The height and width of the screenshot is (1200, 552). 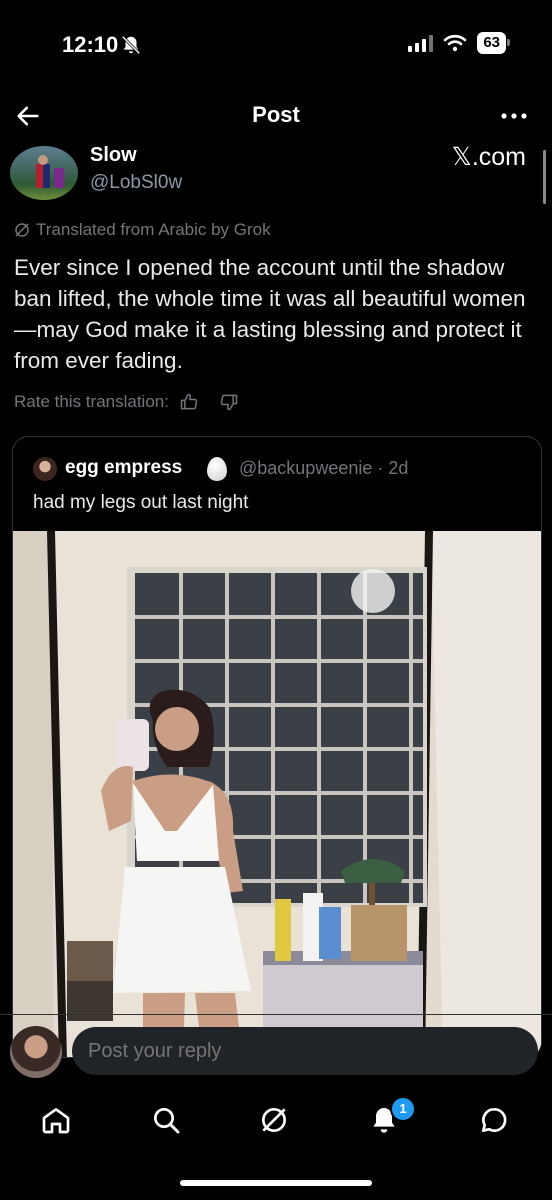 What do you see at coordinates (90, 44) in the screenshot?
I see `status-time: 12:10` at bounding box center [90, 44].